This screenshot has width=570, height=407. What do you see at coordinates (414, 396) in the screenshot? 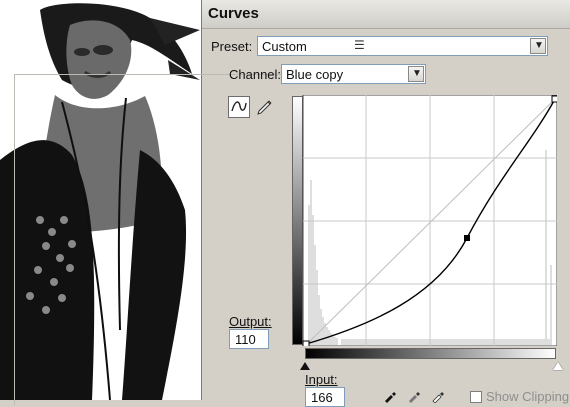
I see `eyedropper-gray-icon` at bounding box center [414, 396].